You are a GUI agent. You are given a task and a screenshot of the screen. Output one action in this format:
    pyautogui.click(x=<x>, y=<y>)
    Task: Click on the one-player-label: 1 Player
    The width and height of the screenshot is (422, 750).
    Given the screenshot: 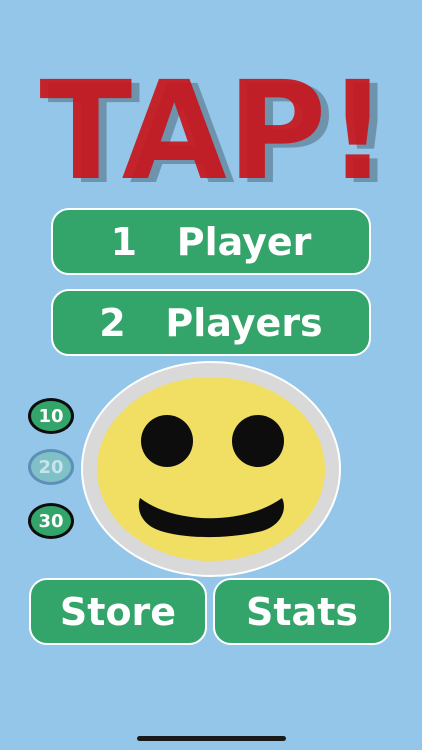 What is the action you would take?
    pyautogui.click(x=211, y=241)
    